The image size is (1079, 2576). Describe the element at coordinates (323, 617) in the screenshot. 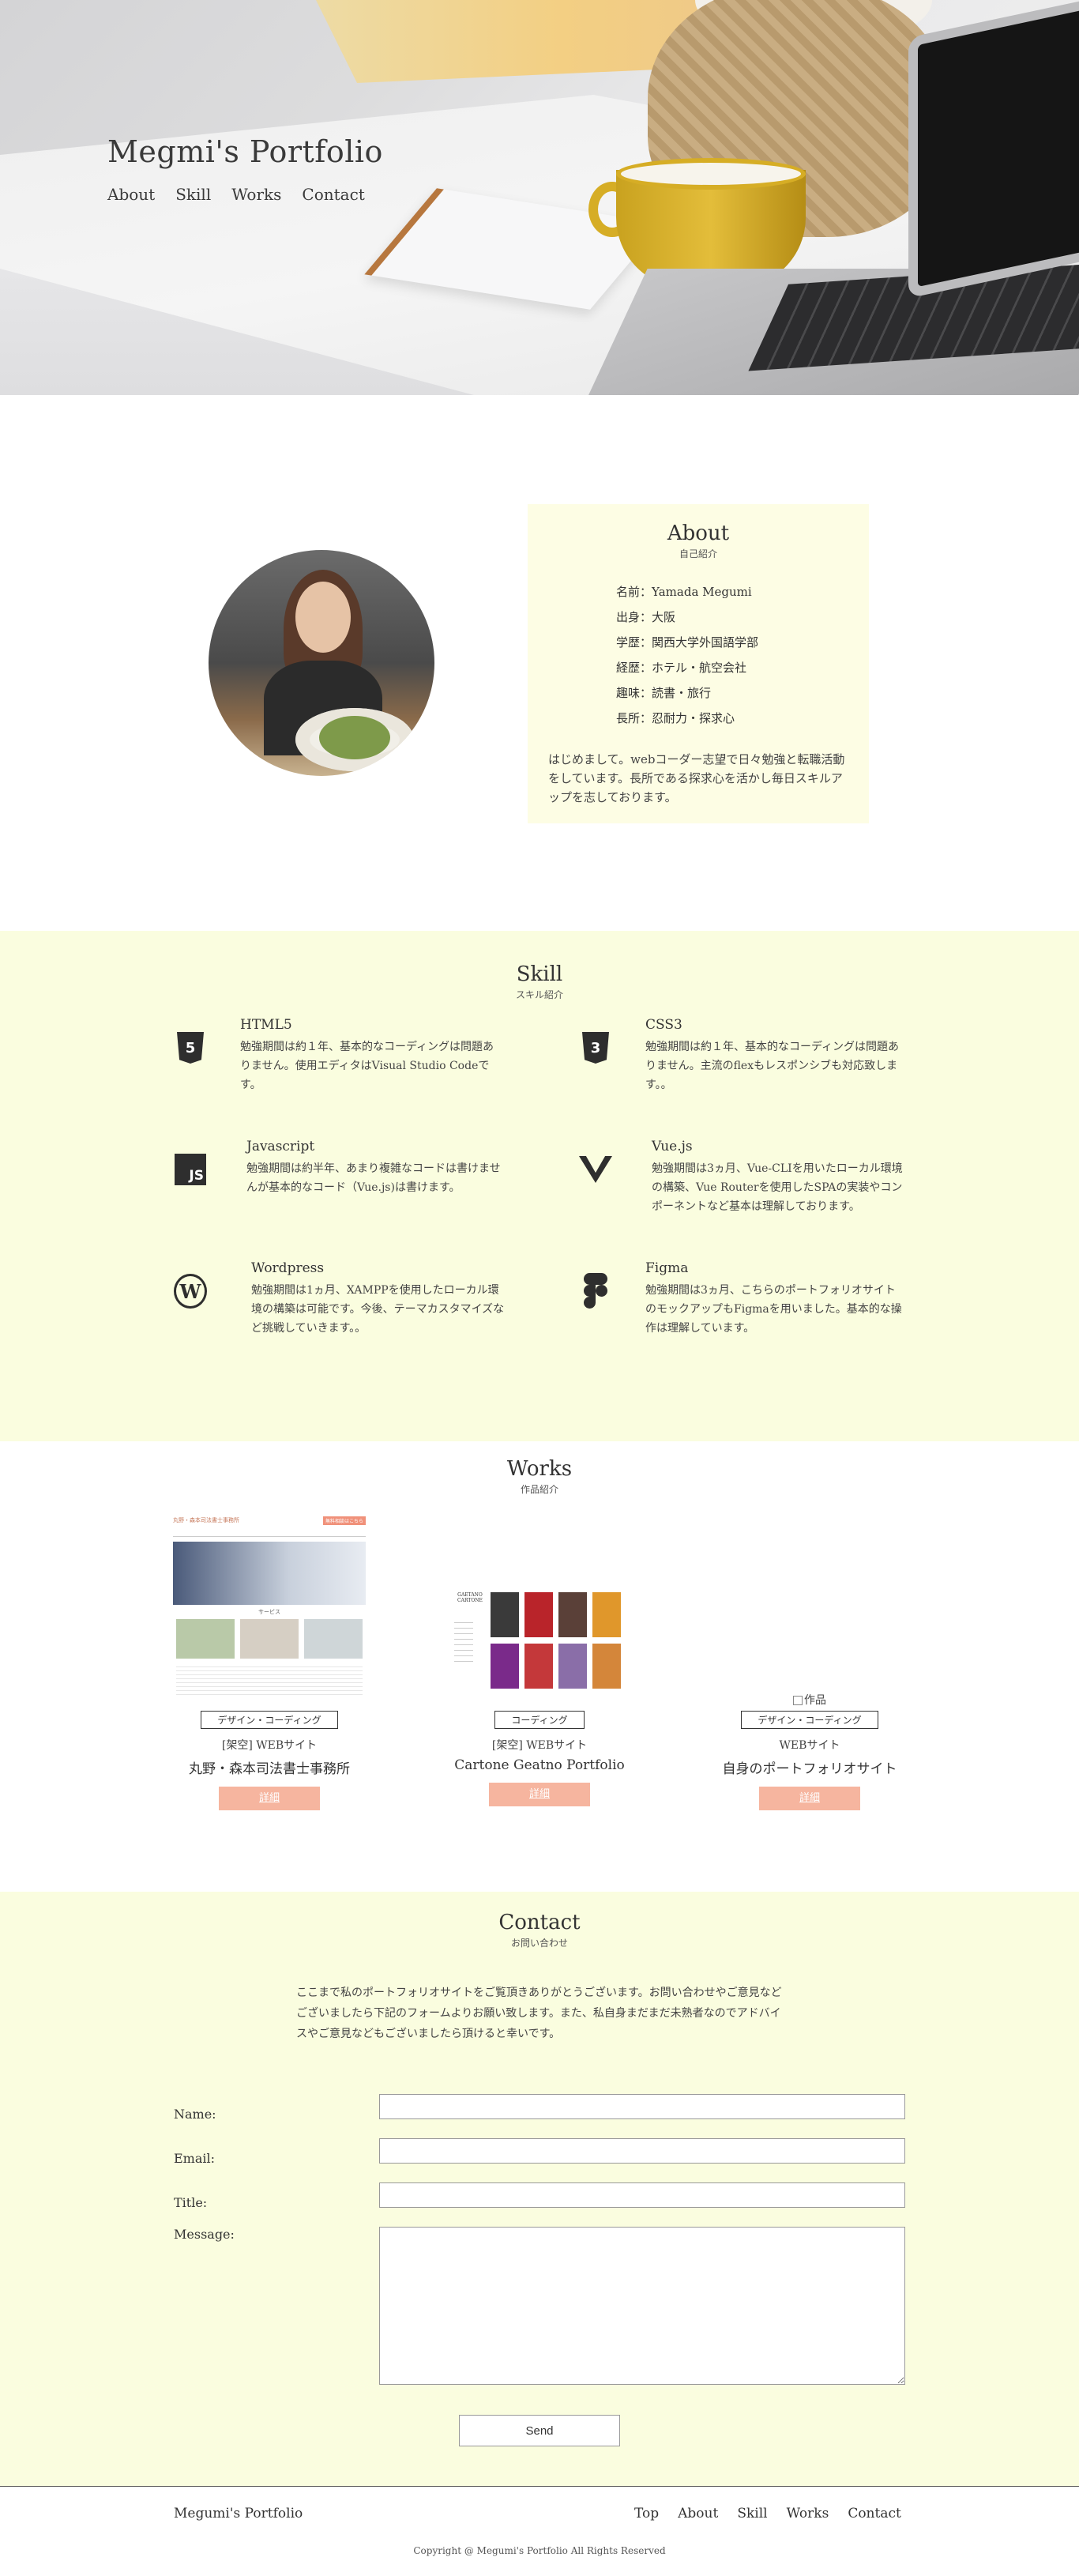

I see `profile-photo-face` at that location.